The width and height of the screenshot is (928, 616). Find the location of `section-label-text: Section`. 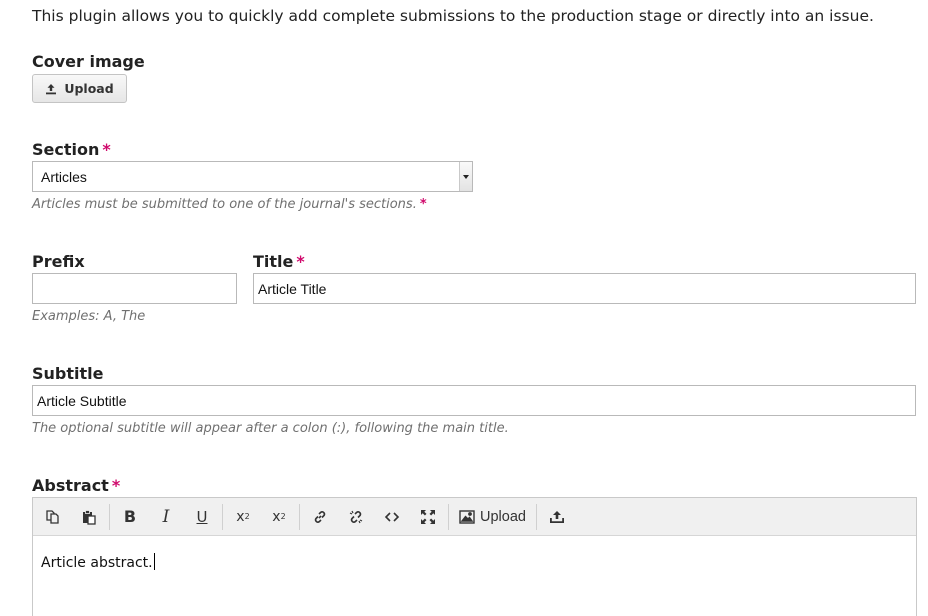

section-label-text: Section is located at coordinates (66, 149).